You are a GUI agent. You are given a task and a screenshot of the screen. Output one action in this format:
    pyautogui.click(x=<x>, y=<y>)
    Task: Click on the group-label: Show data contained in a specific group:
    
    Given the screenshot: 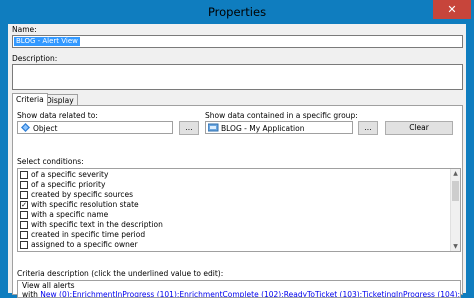 What is the action you would take?
    pyautogui.click(x=281, y=115)
    